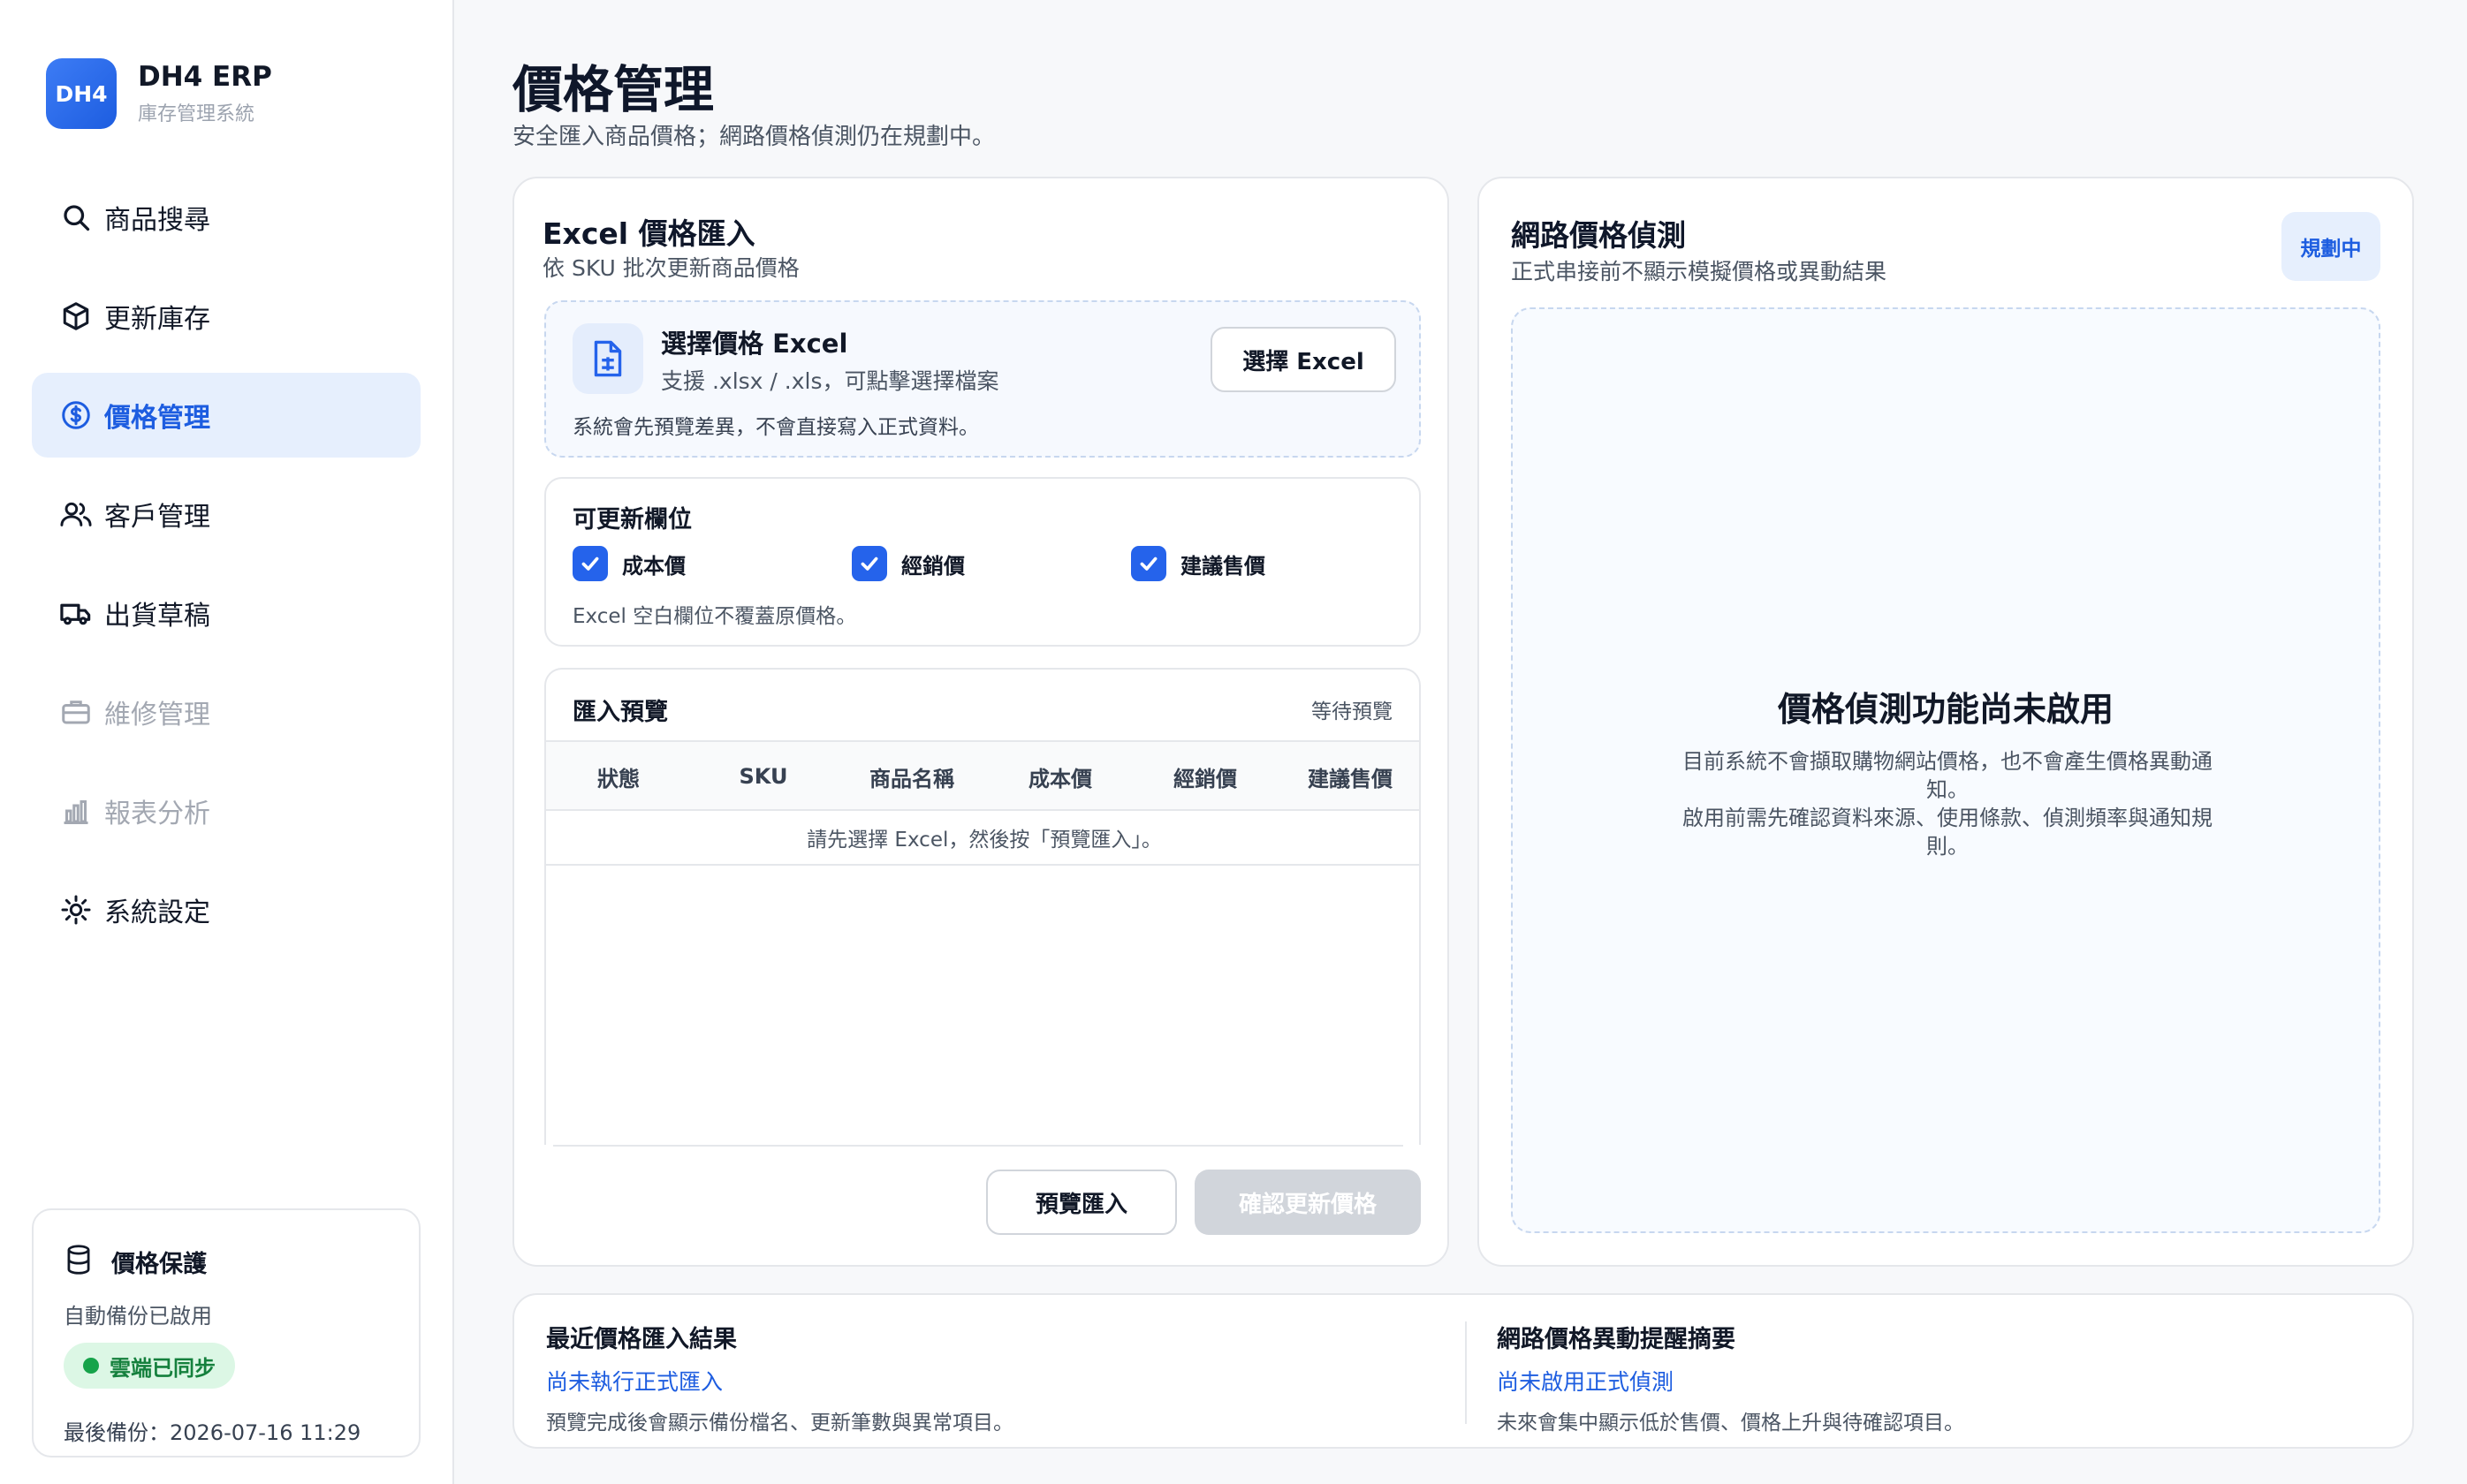 The image size is (2467, 1484). Describe the element at coordinates (157, 220) in the screenshot. I see `sidebar-item-label: 商品搜尋` at that location.